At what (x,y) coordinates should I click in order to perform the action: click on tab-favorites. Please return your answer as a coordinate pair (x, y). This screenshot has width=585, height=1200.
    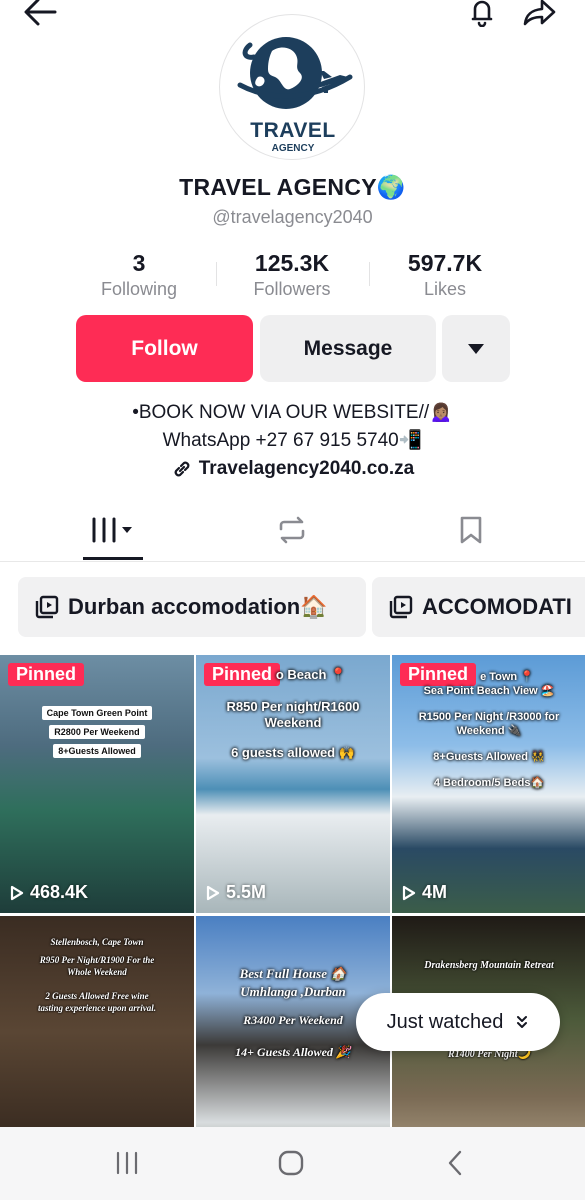
    Looking at the image, I should click on (471, 530).